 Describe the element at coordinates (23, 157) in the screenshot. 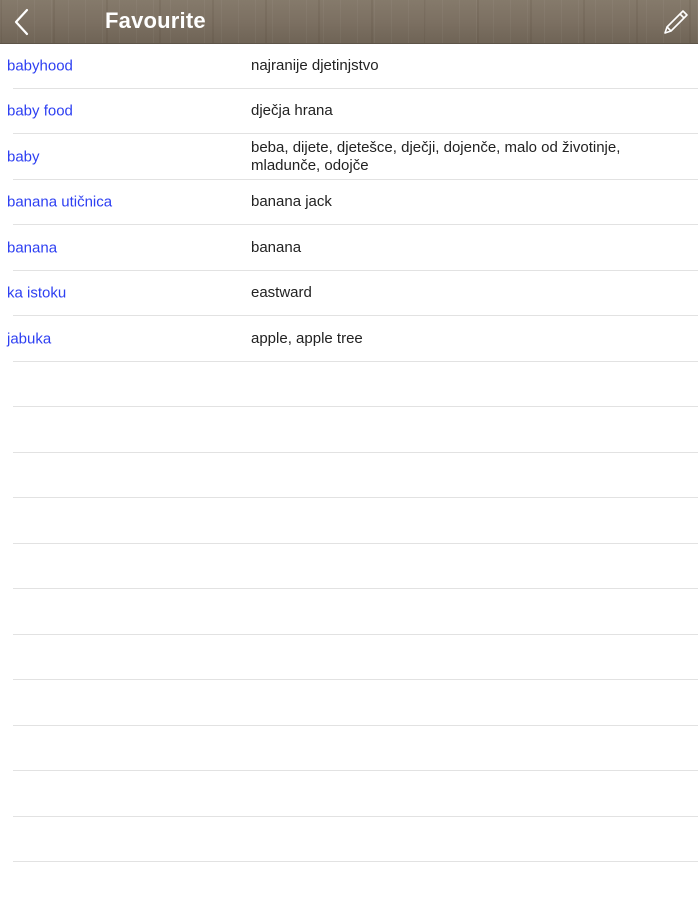

I see `entry-word: baby` at that location.